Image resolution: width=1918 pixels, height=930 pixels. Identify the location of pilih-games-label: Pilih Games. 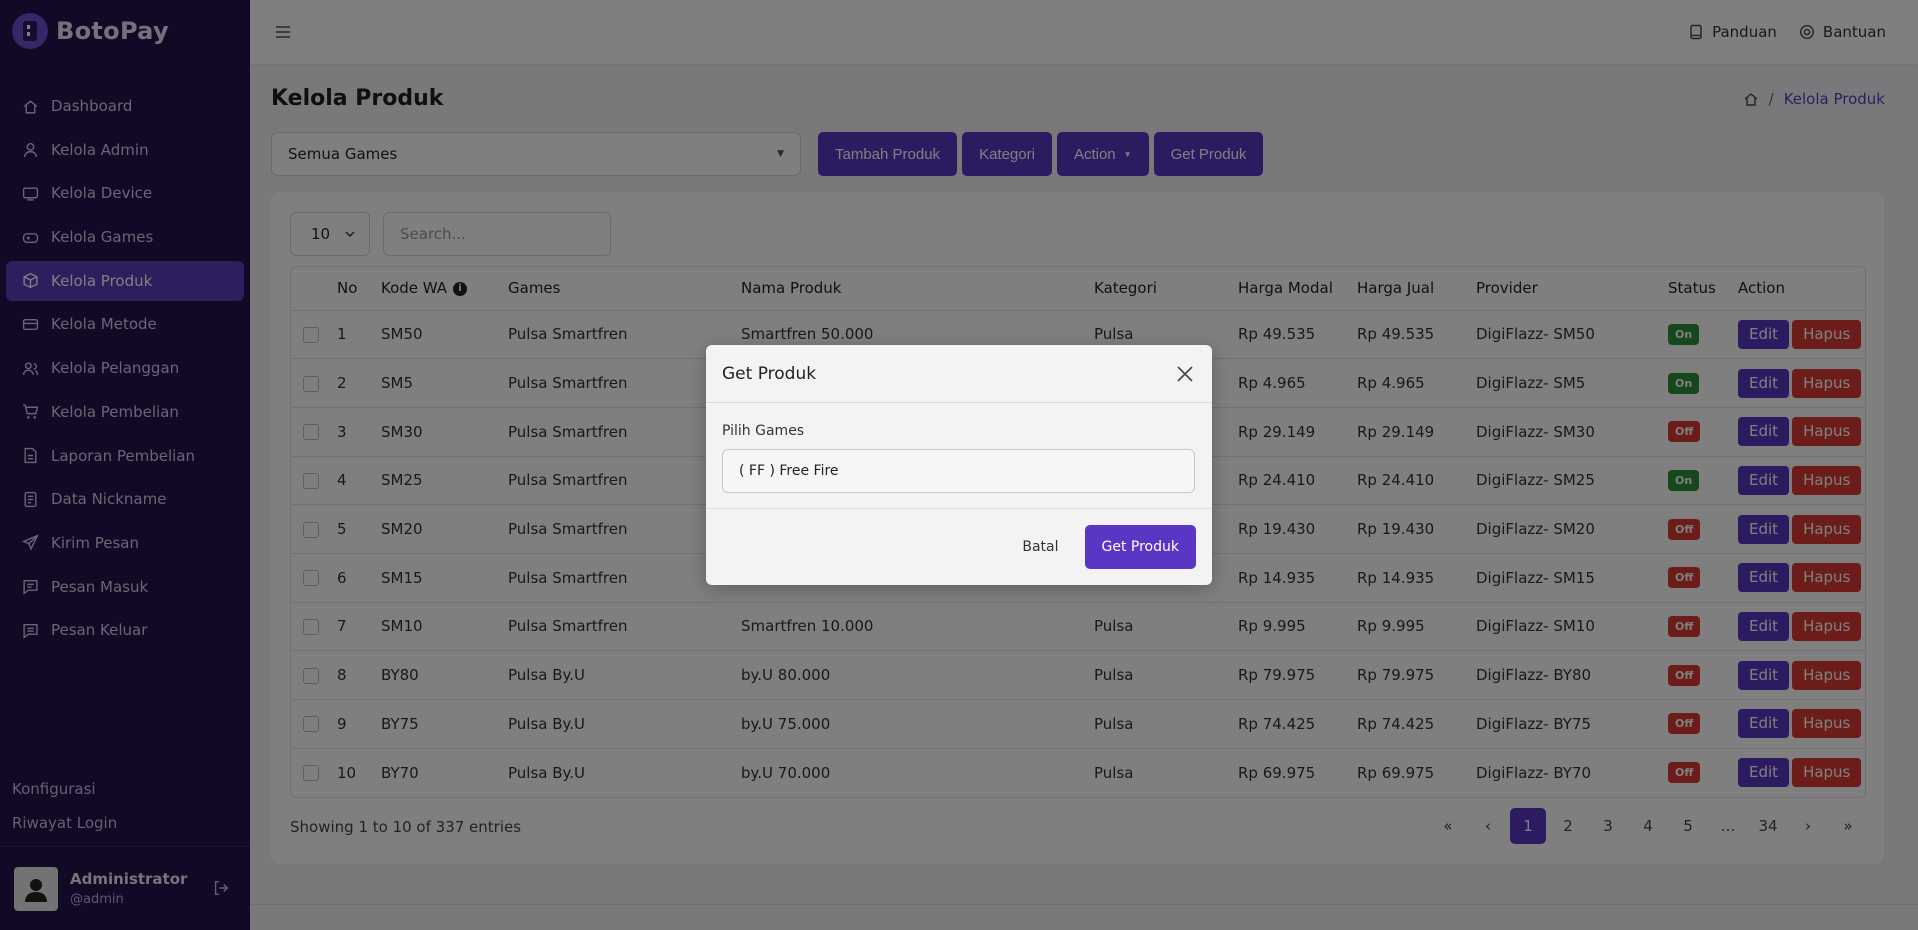
(763, 431).